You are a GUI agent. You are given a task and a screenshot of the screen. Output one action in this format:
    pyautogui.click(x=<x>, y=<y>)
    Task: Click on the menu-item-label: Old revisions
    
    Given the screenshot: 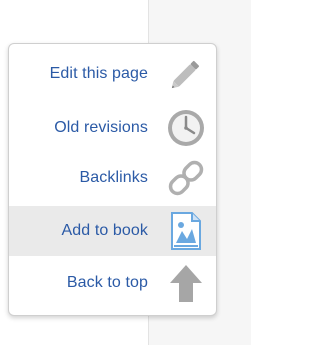 What is the action you would take?
    pyautogui.click(x=101, y=127)
    